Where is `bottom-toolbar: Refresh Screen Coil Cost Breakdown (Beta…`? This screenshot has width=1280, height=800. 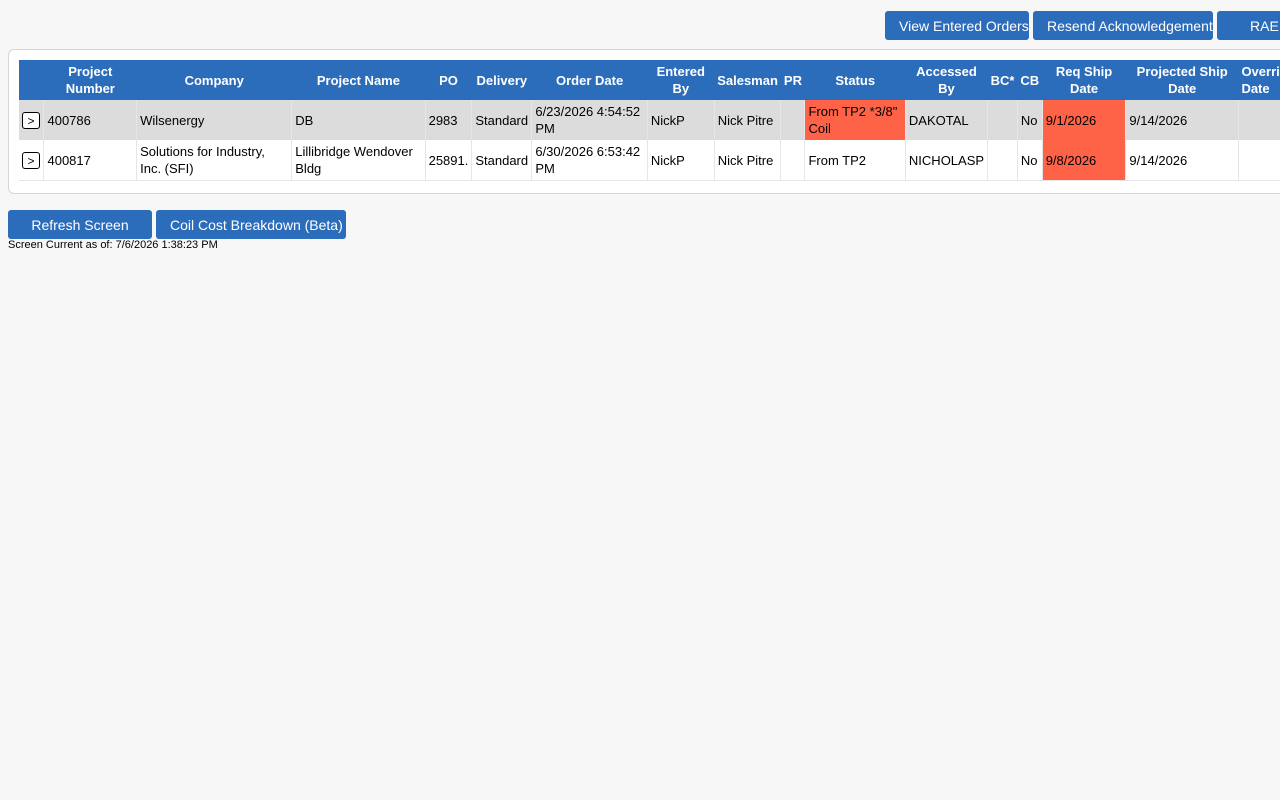
bottom-toolbar: Refresh Screen Coil Cost Breakdown (Beta… is located at coordinates (177, 224).